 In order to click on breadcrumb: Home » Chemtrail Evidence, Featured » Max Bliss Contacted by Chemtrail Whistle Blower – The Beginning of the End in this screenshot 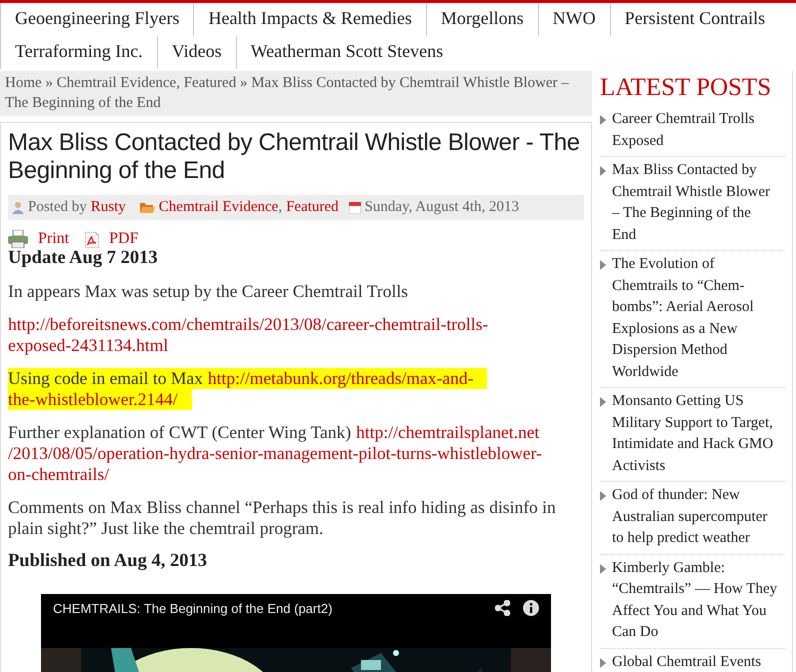, I will do `click(296, 93)`.